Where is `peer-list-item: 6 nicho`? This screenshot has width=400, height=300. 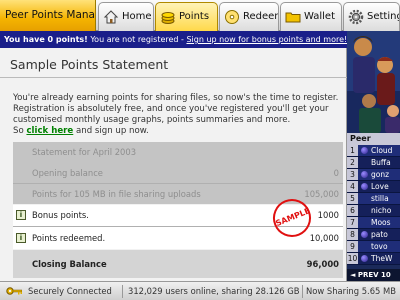 peer-list-item: 6 nicho is located at coordinates (373, 211).